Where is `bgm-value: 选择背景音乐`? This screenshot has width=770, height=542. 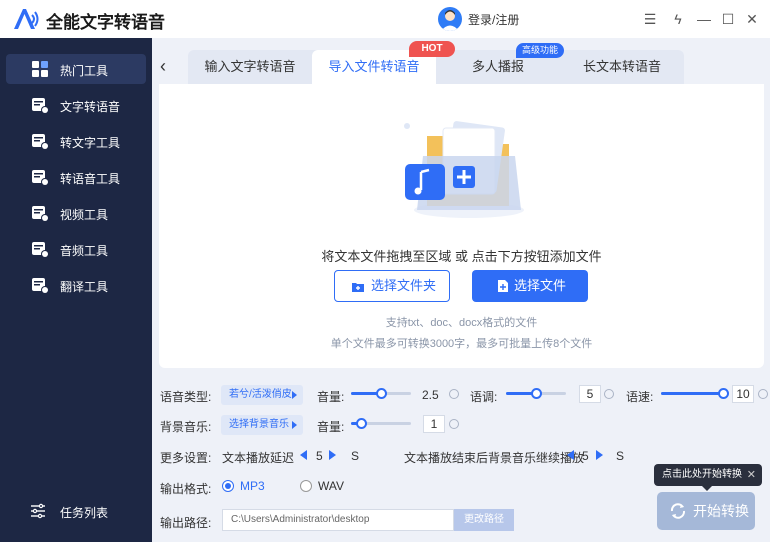
bgm-value: 选择背景音乐 is located at coordinates (259, 424).